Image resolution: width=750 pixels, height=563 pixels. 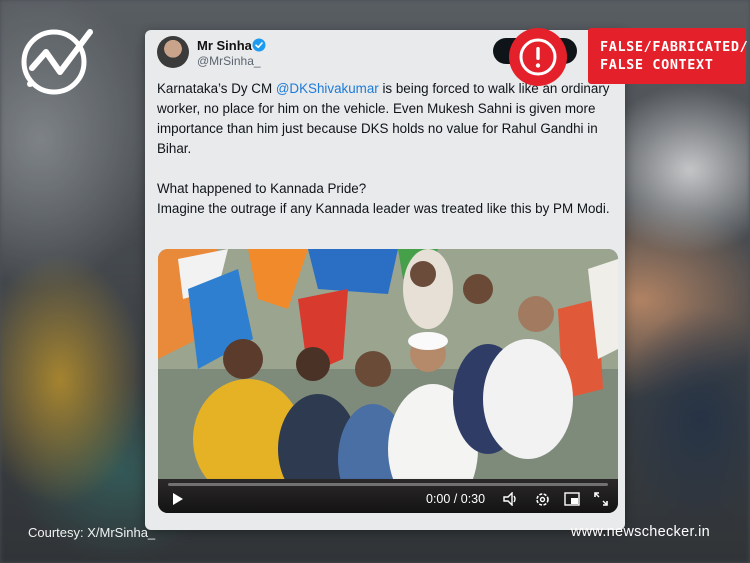 I want to click on user-display-name: Mr Sinha, so click(x=224, y=45).